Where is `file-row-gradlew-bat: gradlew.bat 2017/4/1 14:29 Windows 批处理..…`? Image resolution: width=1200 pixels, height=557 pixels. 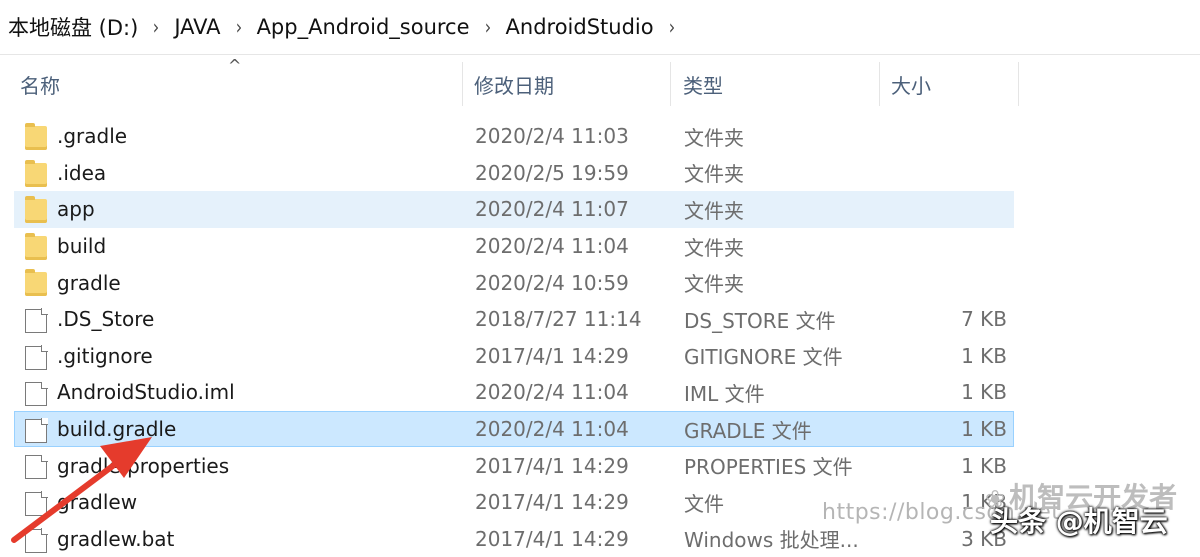 file-row-gradlew-bat: gradlew.bat 2017/4/1 14:29 Windows 批处理..… is located at coordinates (514, 539).